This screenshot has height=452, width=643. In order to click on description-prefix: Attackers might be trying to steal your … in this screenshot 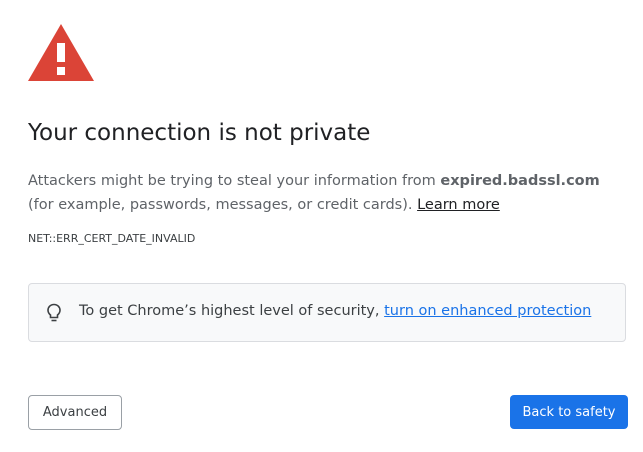, I will do `click(234, 181)`.